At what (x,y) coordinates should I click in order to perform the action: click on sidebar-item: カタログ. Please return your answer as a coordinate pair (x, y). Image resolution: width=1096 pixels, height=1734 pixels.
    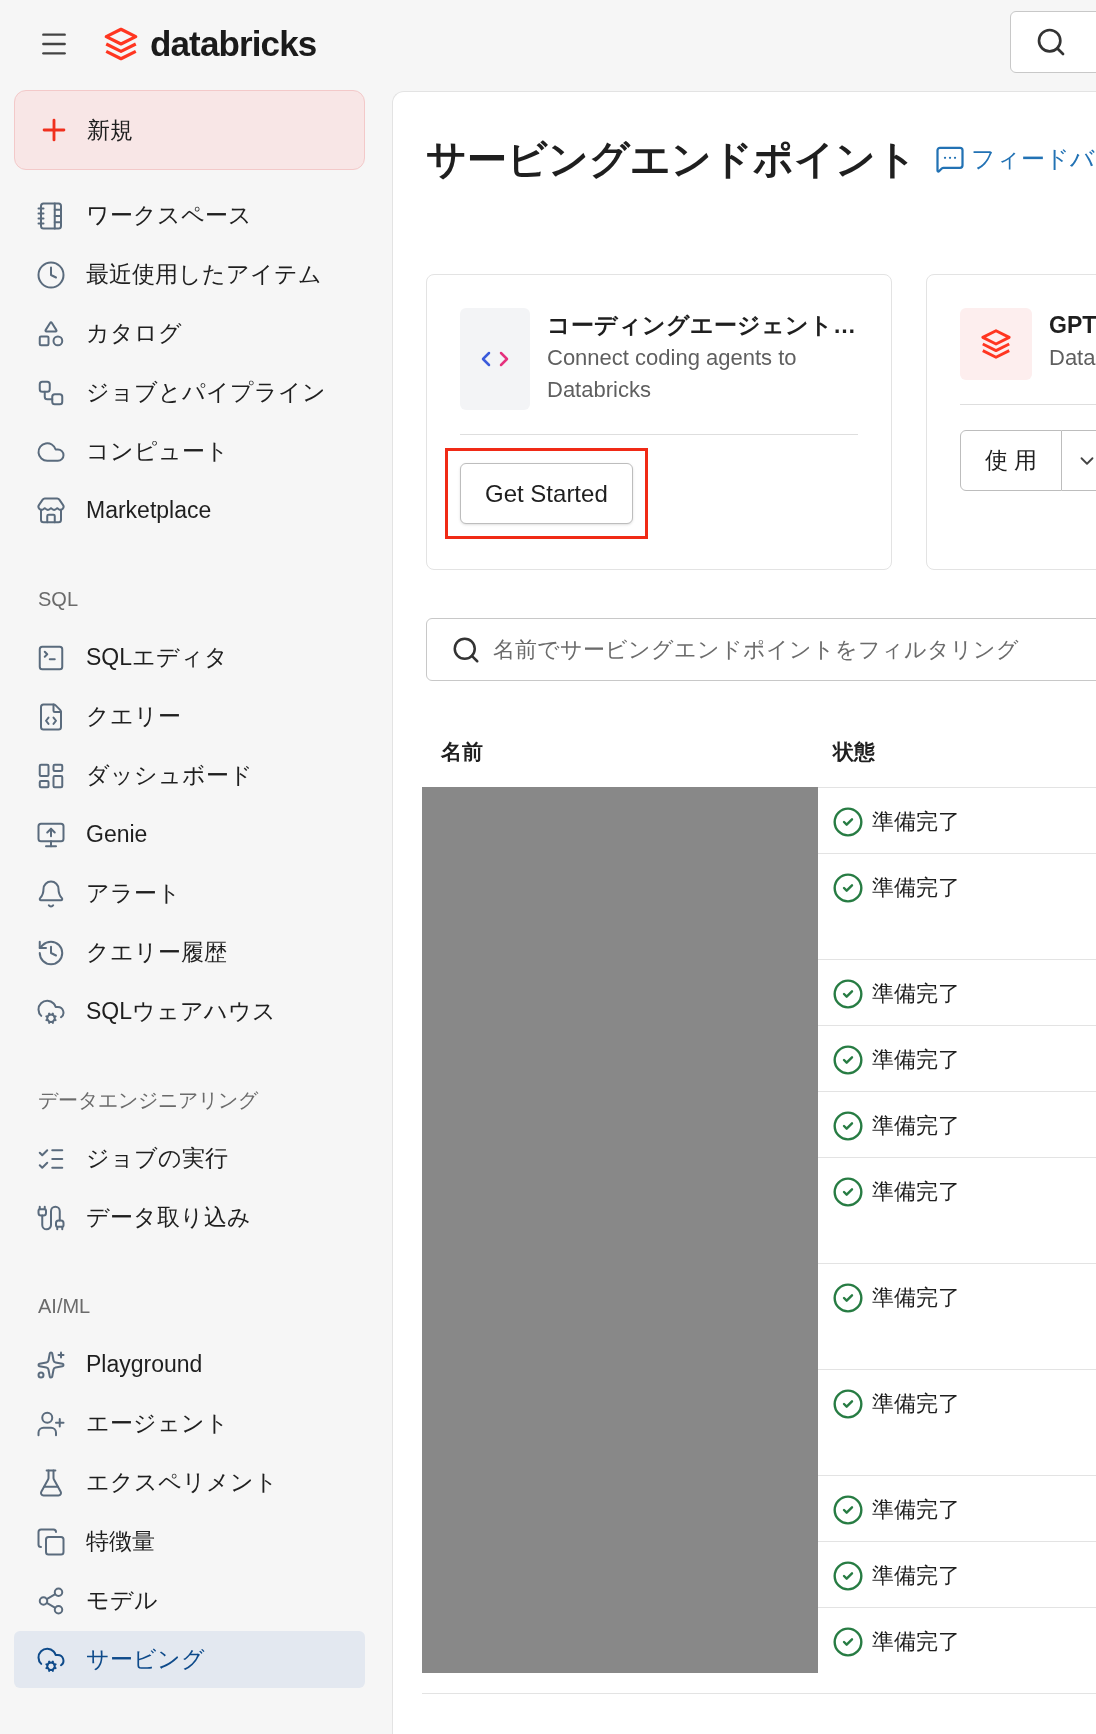
    Looking at the image, I should click on (189, 333).